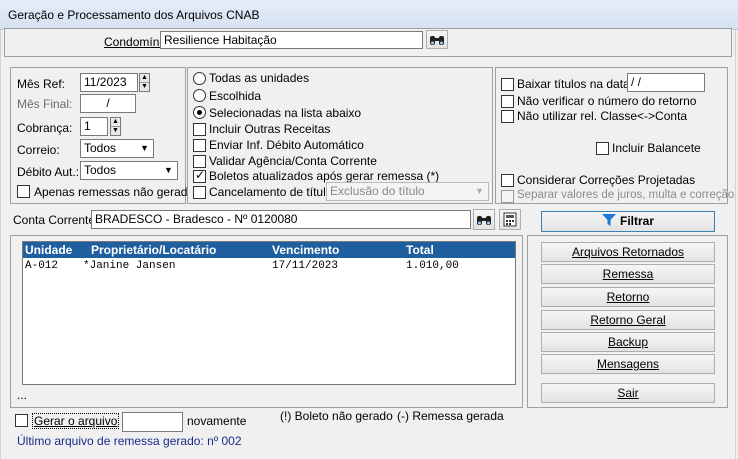  What do you see at coordinates (259, 78) in the screenshot?
I see `todas-label: Todas as unidades` at bounding box center [259, 78].